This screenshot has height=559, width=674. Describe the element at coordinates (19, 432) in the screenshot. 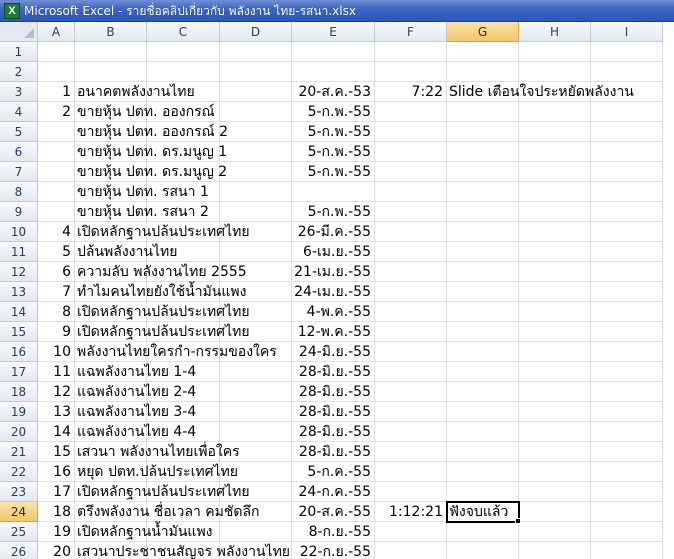

I see `row-header-20: 20` at that location.